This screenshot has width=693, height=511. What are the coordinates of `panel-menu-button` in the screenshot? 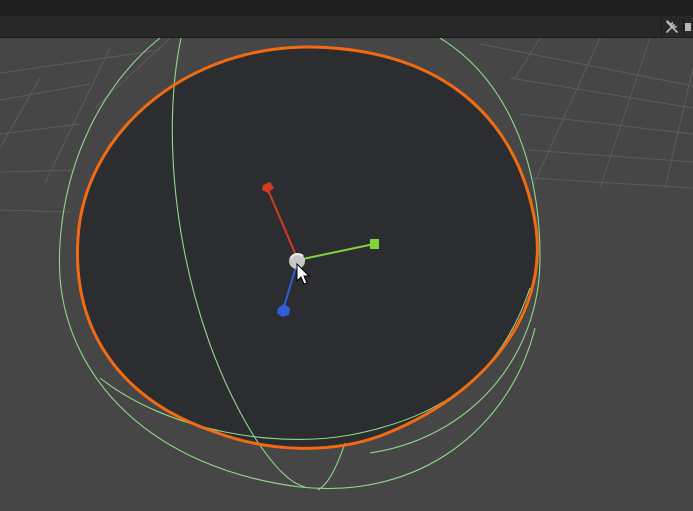 It's located at (688, 27).